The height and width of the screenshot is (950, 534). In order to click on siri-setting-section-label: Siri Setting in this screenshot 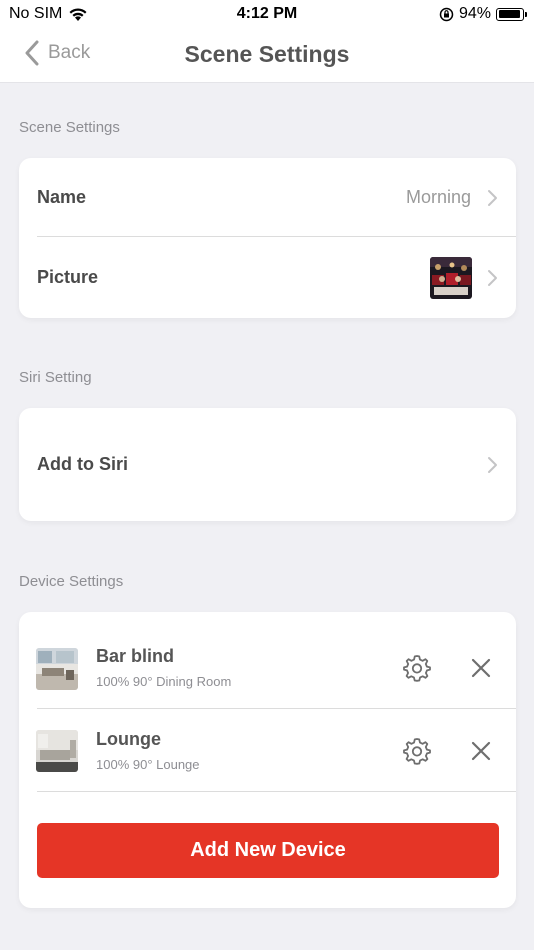, I will do `click(55, 377)`.